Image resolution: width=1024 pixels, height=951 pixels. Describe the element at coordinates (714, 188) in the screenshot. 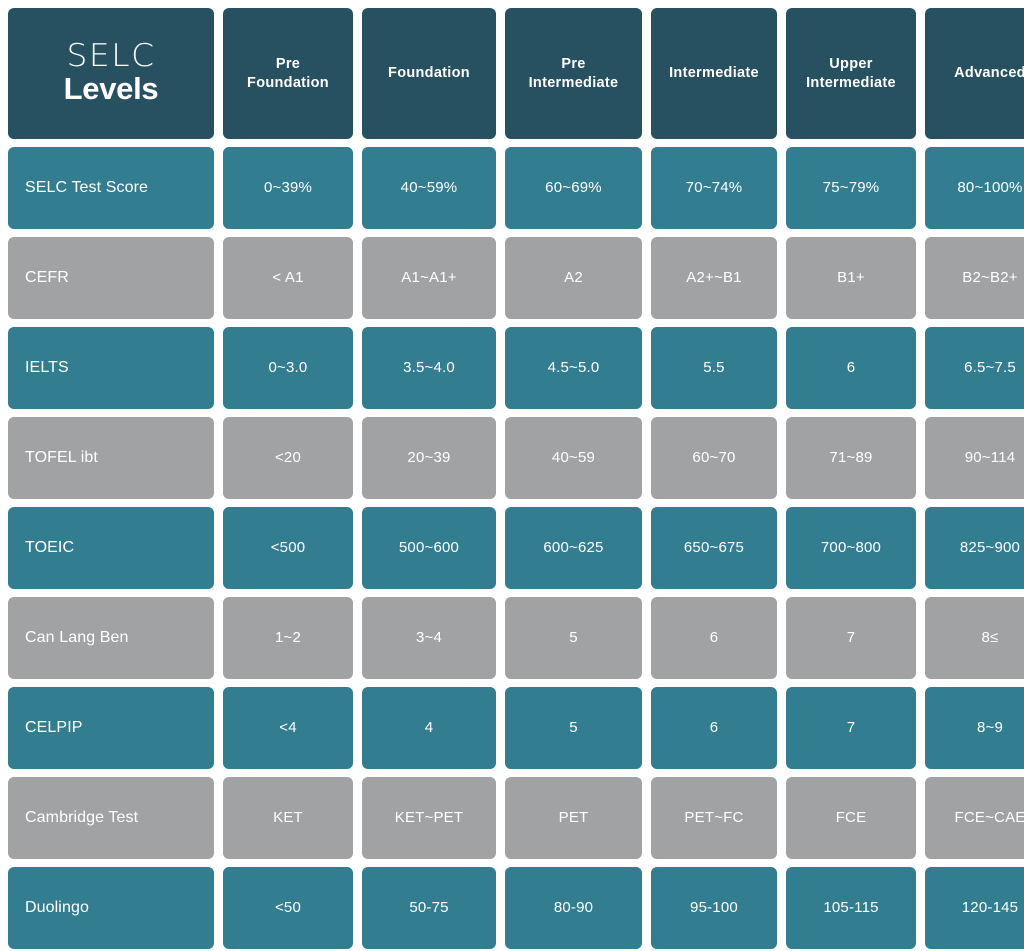

I see `table-cell: 70~74%` at that location.